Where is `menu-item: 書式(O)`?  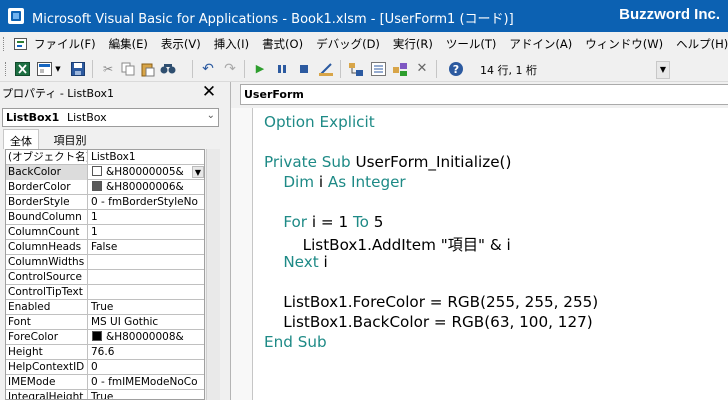
menu-item: 書式(O) is located at coordinates (282, 44).